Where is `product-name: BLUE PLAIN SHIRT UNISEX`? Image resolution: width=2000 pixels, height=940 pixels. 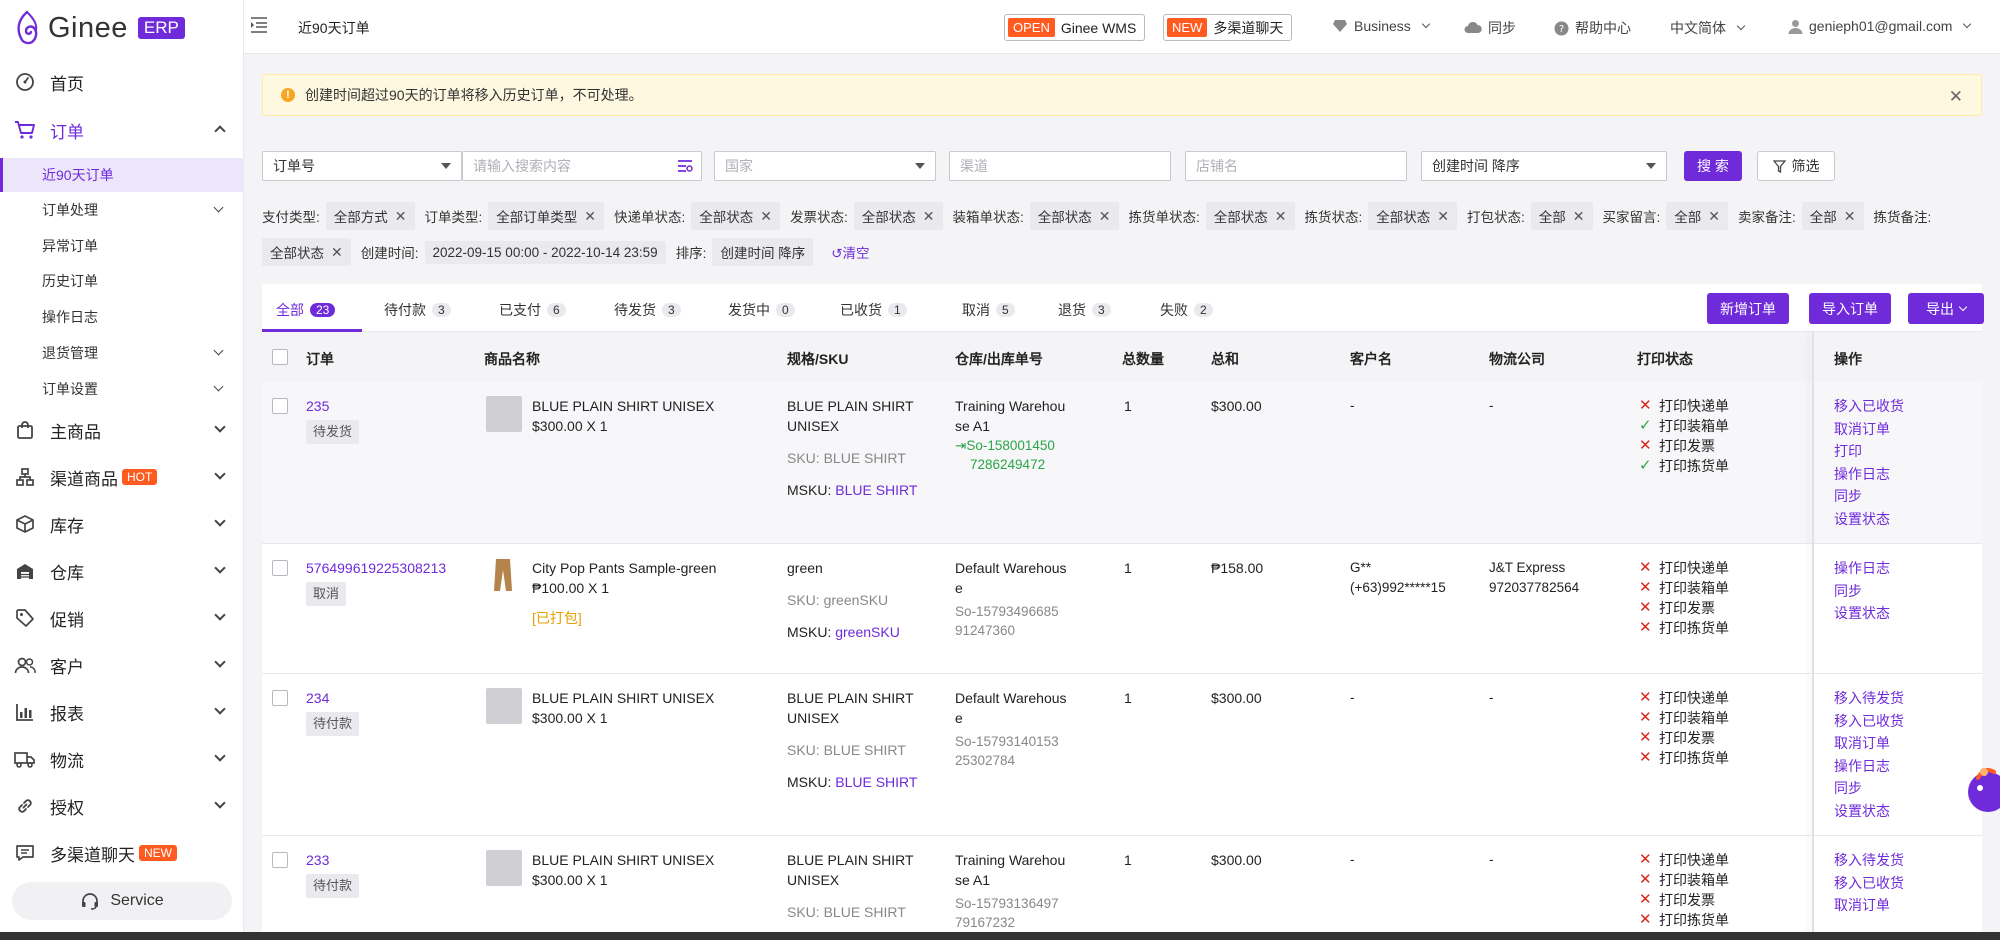
product-name: BLUE PLAIN SHIRT UNISEX is located at coordinates (652, 860).